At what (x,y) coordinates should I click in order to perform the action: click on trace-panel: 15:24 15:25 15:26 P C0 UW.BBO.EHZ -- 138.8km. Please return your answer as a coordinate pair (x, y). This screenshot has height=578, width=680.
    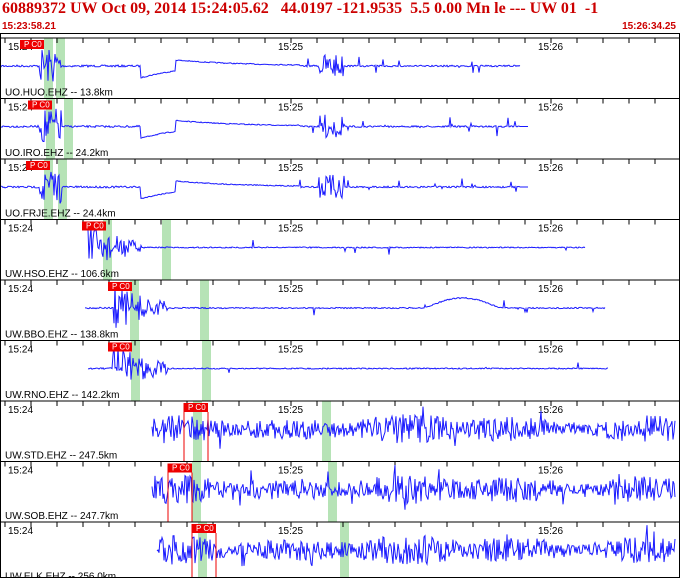
    Looking at the image, I should click on (340, 310).